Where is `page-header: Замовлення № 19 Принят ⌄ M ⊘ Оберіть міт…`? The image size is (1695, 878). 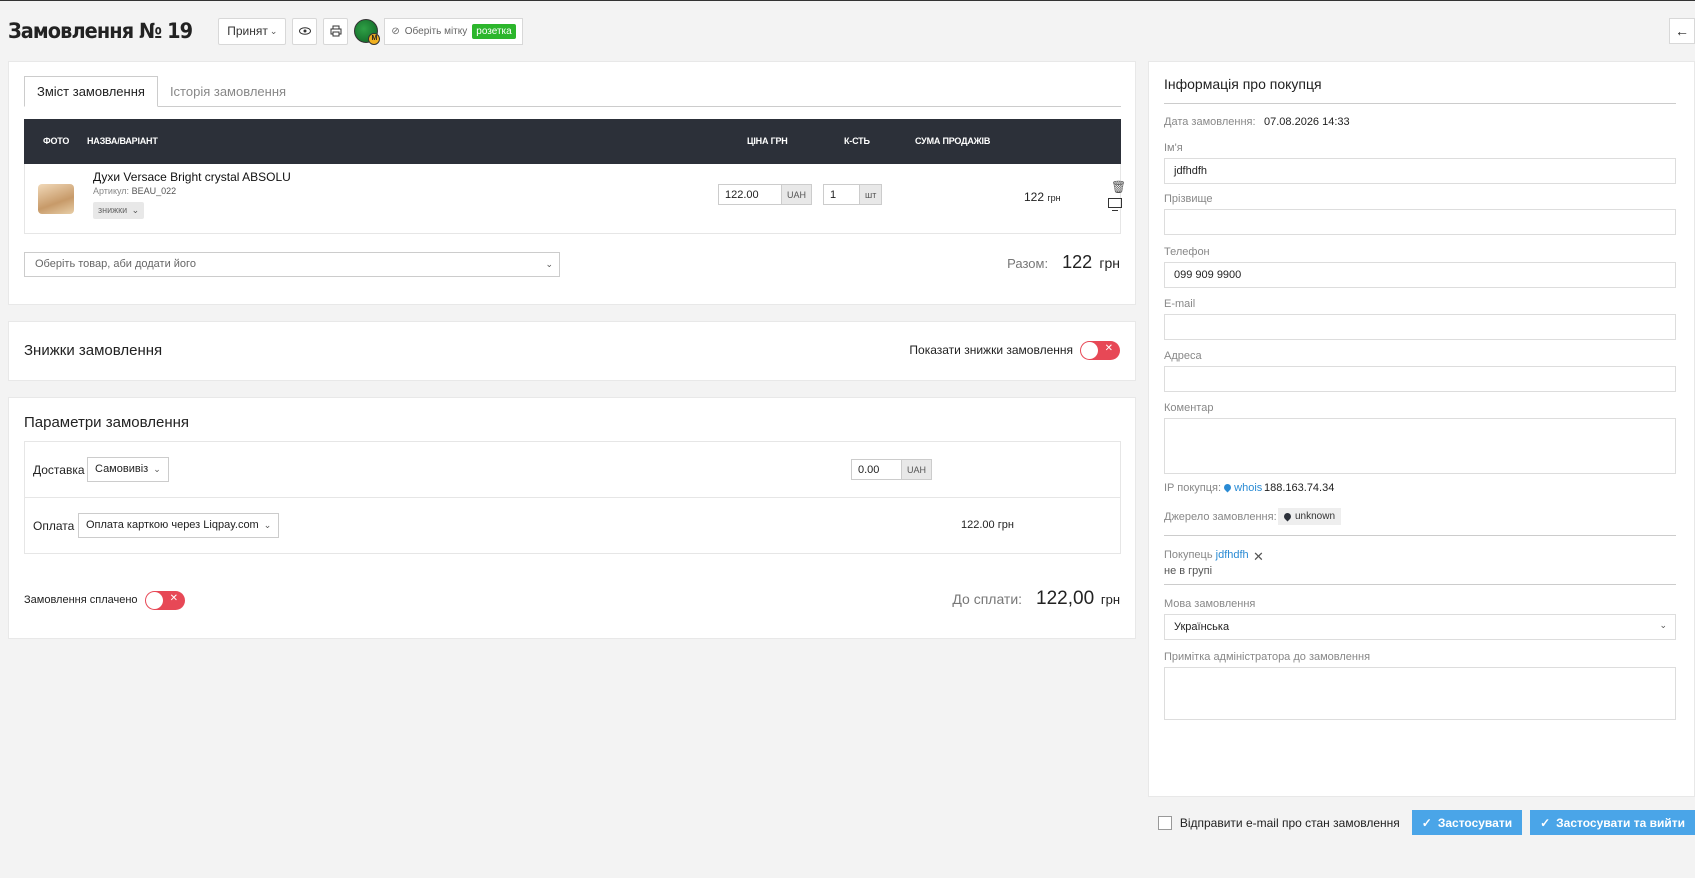
page-header: Замовлення № 19 Принят ⌄ M ⊘ Оберіть міт… is located at coordinates (265, 31).